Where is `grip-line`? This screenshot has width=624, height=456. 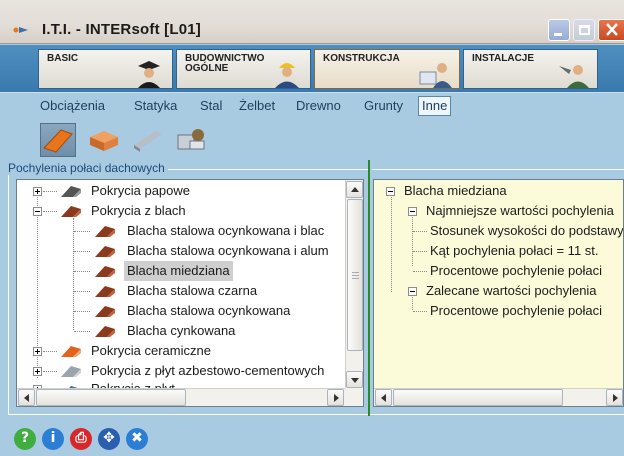
grip-line is located at coordinates (355, 275).